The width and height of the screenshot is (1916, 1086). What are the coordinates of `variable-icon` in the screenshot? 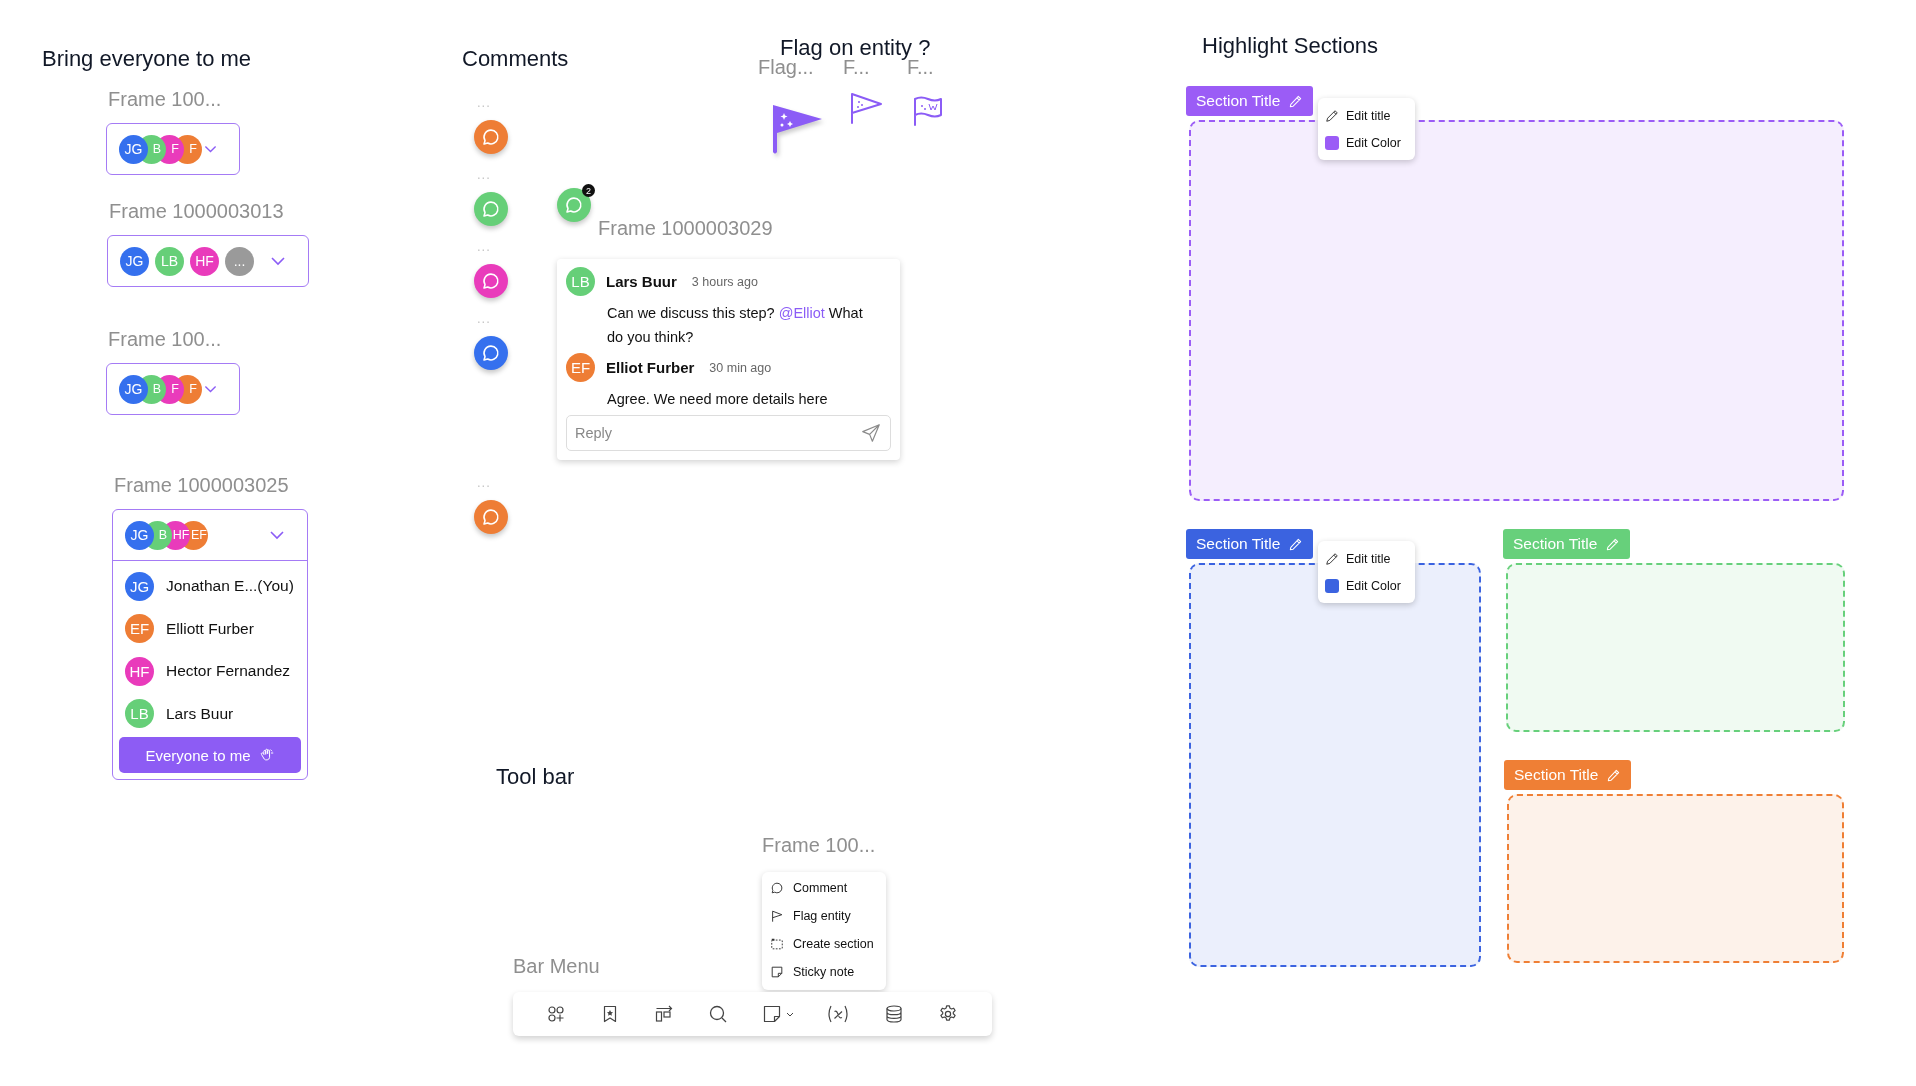 It's located at (838, 1014).